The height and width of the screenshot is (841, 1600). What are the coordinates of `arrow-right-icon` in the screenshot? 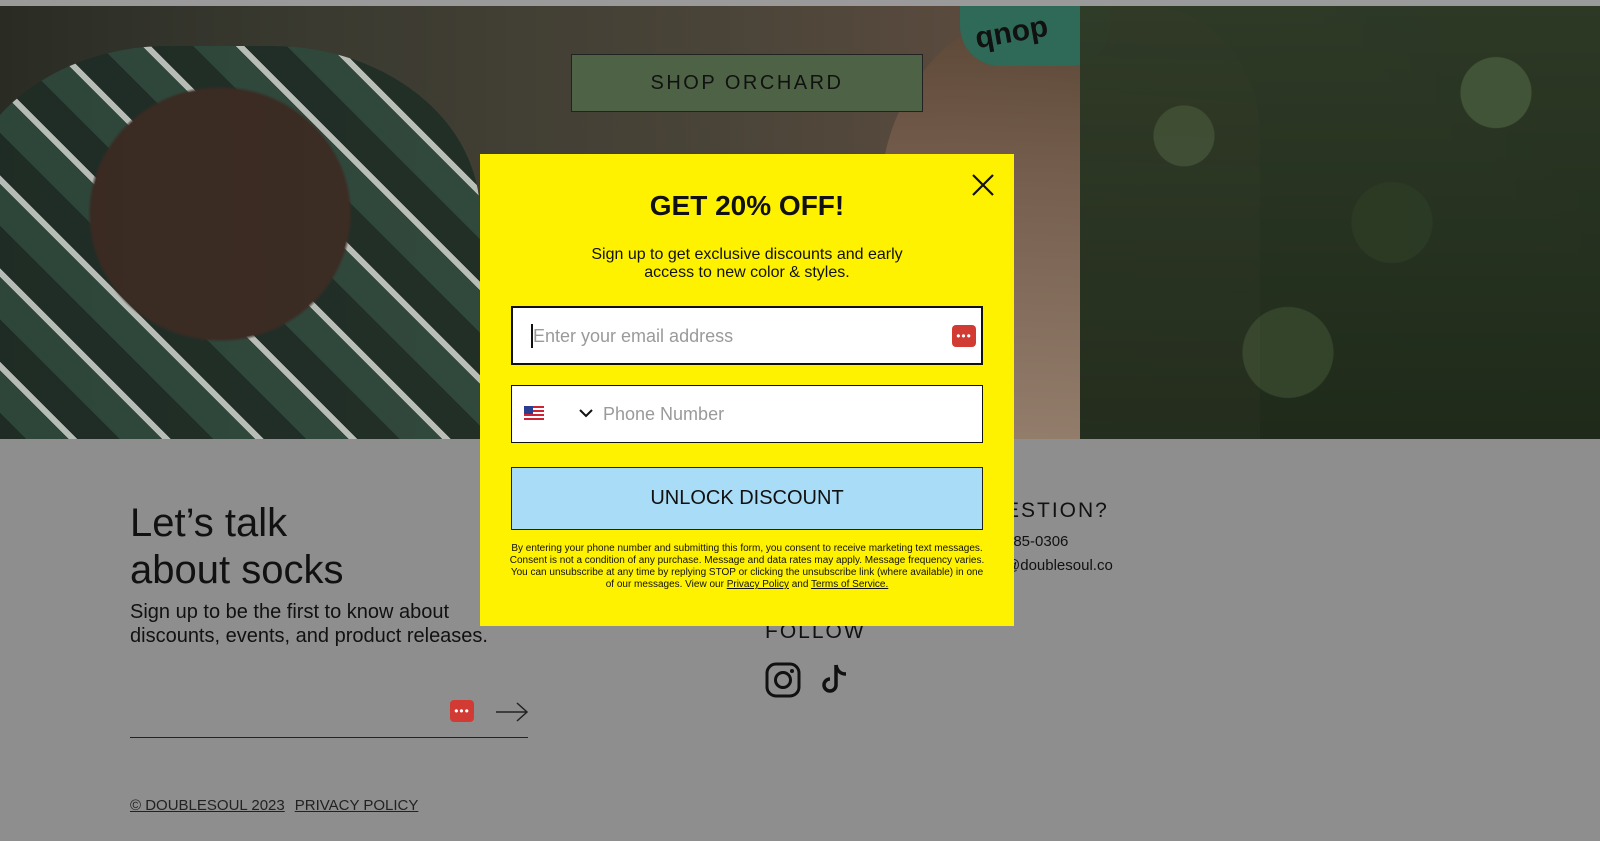 It's located at (512, 712).